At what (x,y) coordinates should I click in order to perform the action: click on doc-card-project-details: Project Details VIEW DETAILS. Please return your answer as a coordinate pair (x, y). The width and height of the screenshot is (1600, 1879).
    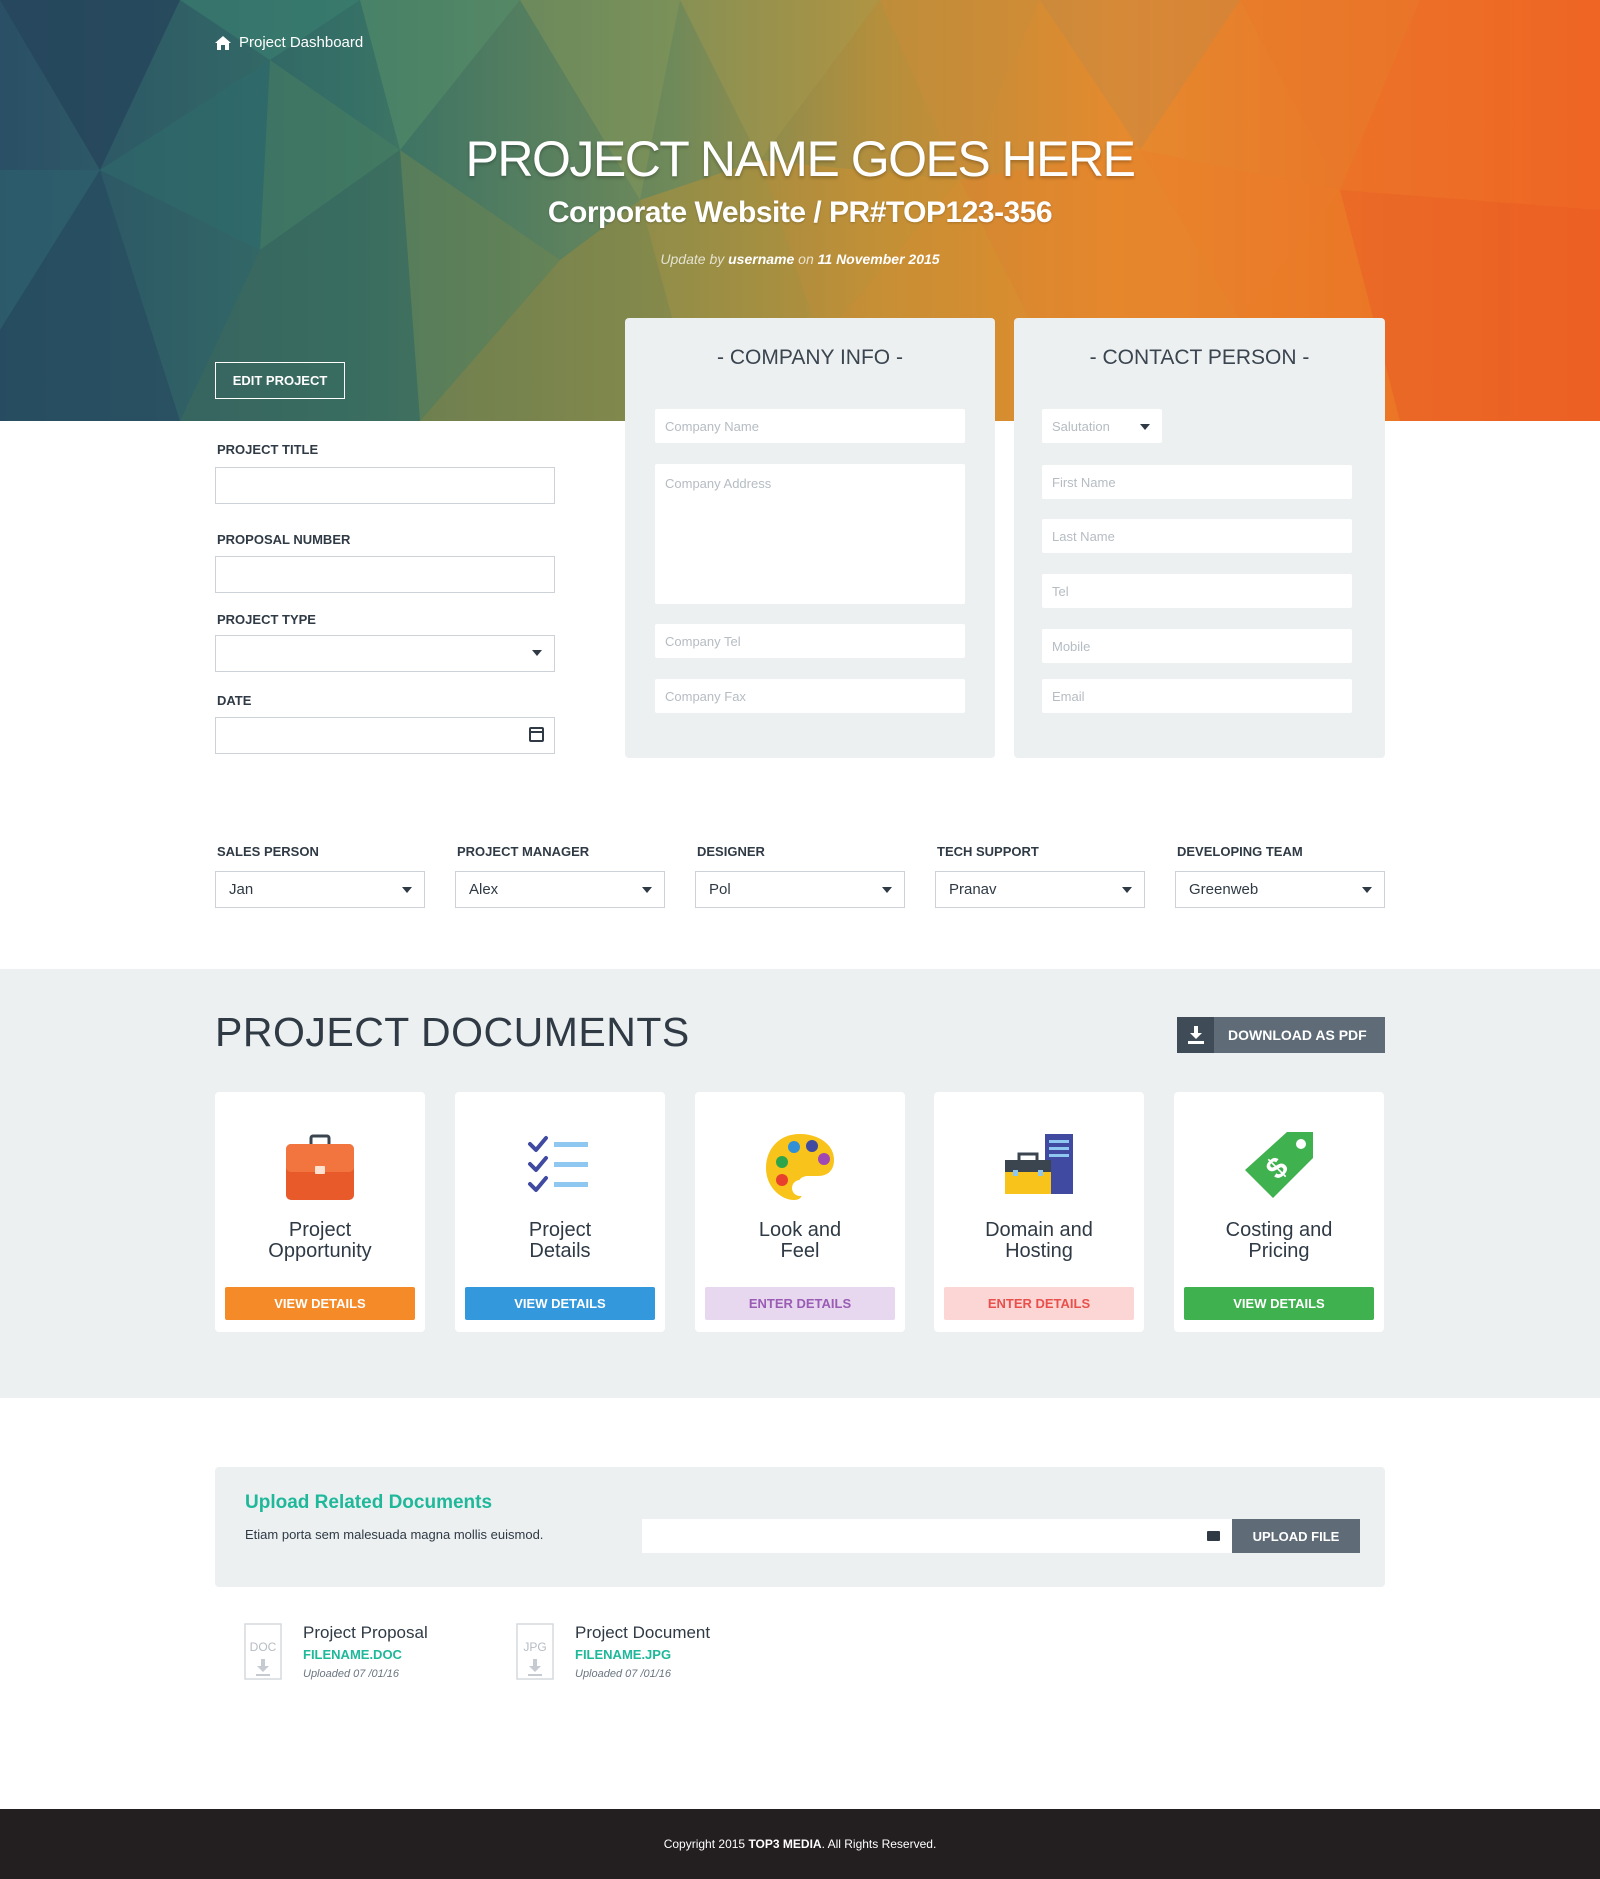
    Looking at the image, I should click on (560, 1212).